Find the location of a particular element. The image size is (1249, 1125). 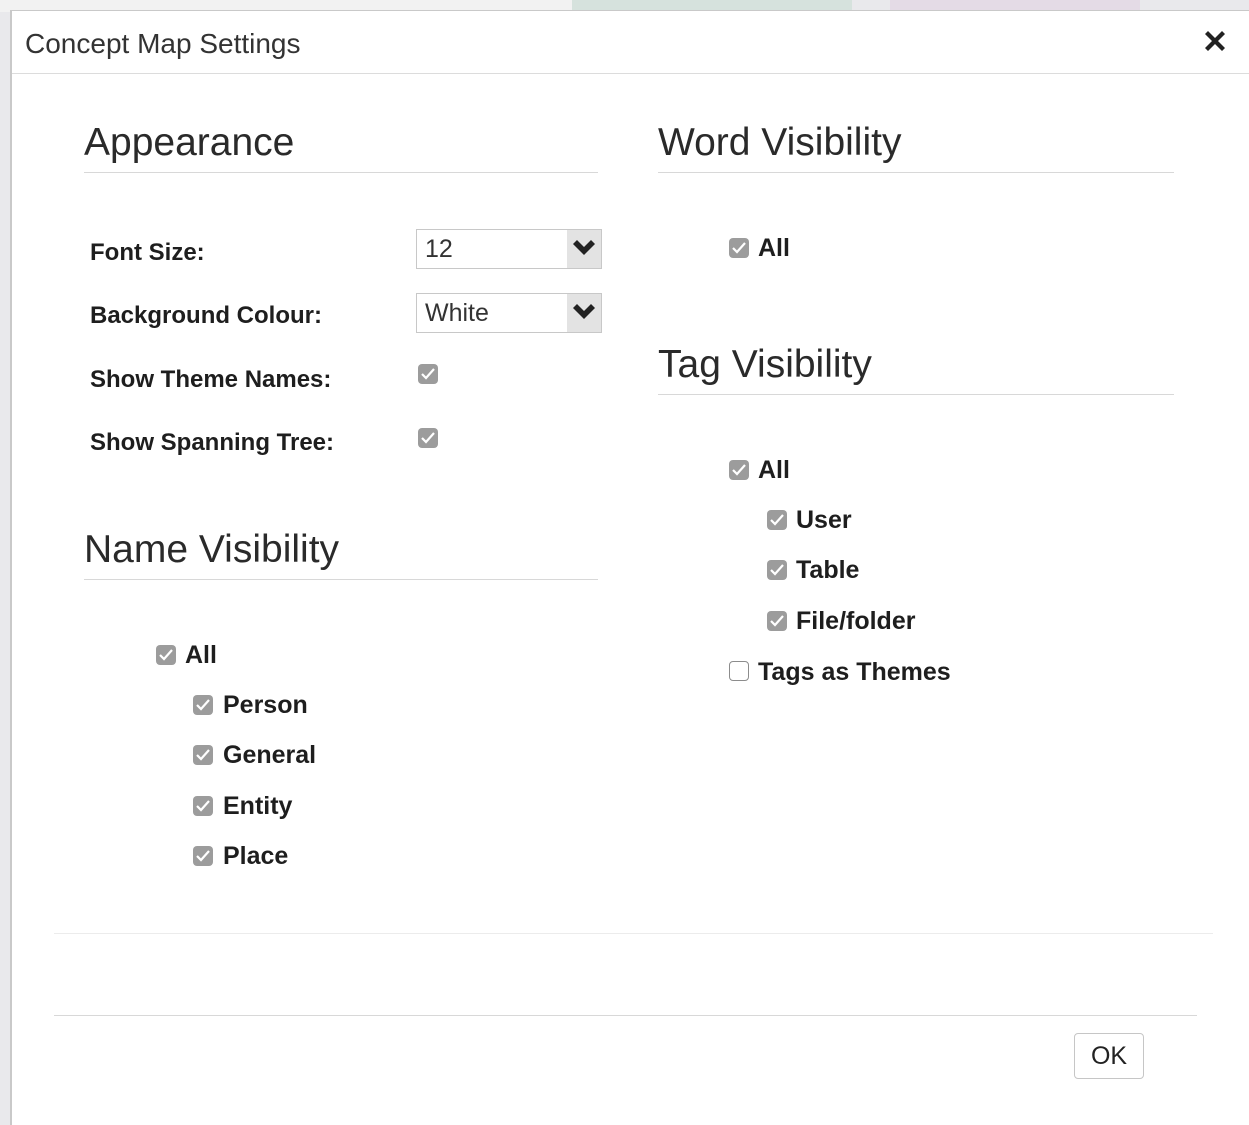

tag-all-checkbox is located at coordinates (739, 470).